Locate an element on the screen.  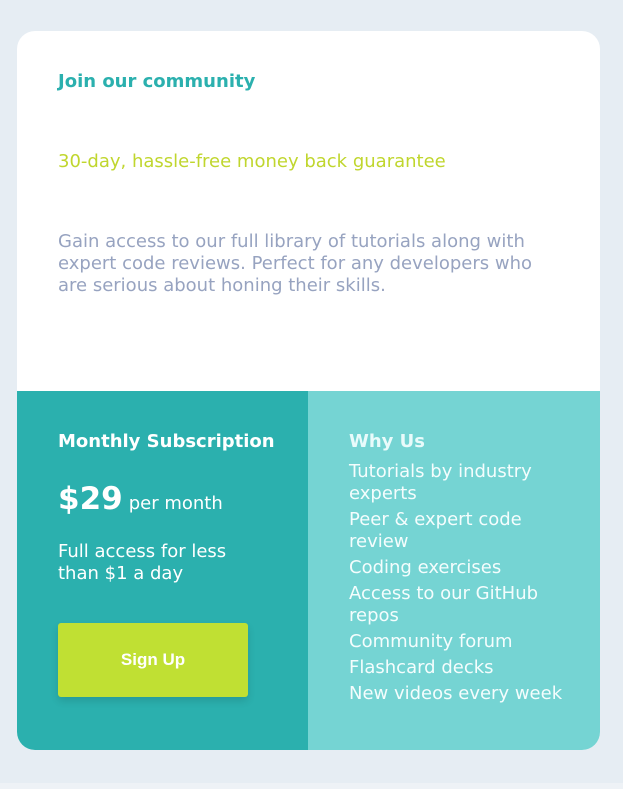
list-item: New videos every week is located at coordinates (456, 693).